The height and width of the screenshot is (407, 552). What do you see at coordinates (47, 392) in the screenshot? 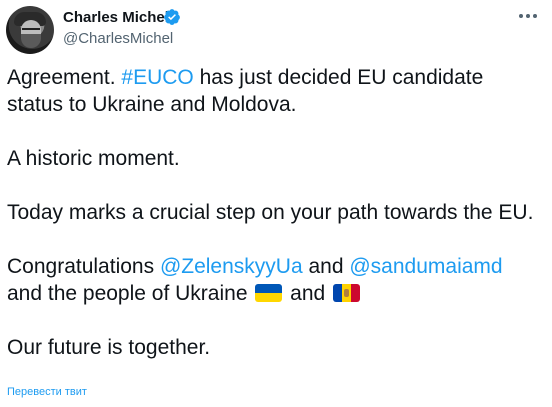
I see `translate-tweet-link: Перевести твит` at bounding box center [47, 392].